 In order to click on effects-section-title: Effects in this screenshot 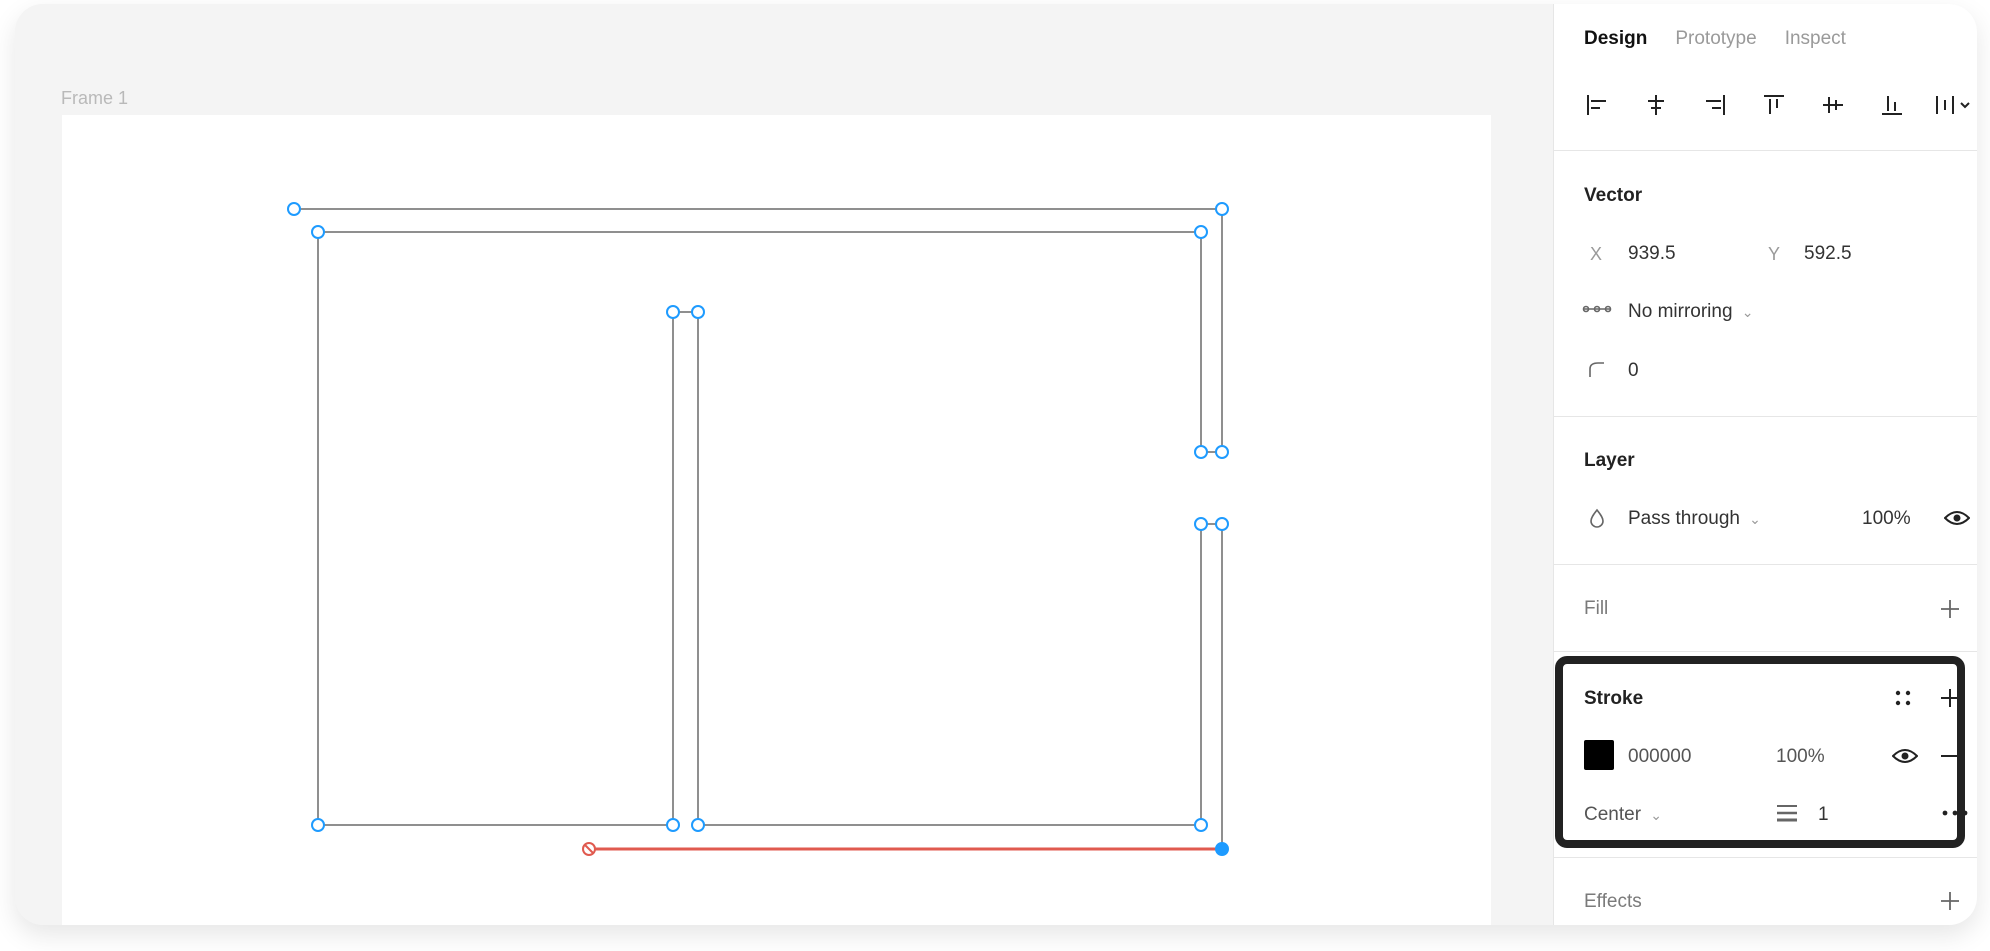, I will do `click(1613, 901)`.